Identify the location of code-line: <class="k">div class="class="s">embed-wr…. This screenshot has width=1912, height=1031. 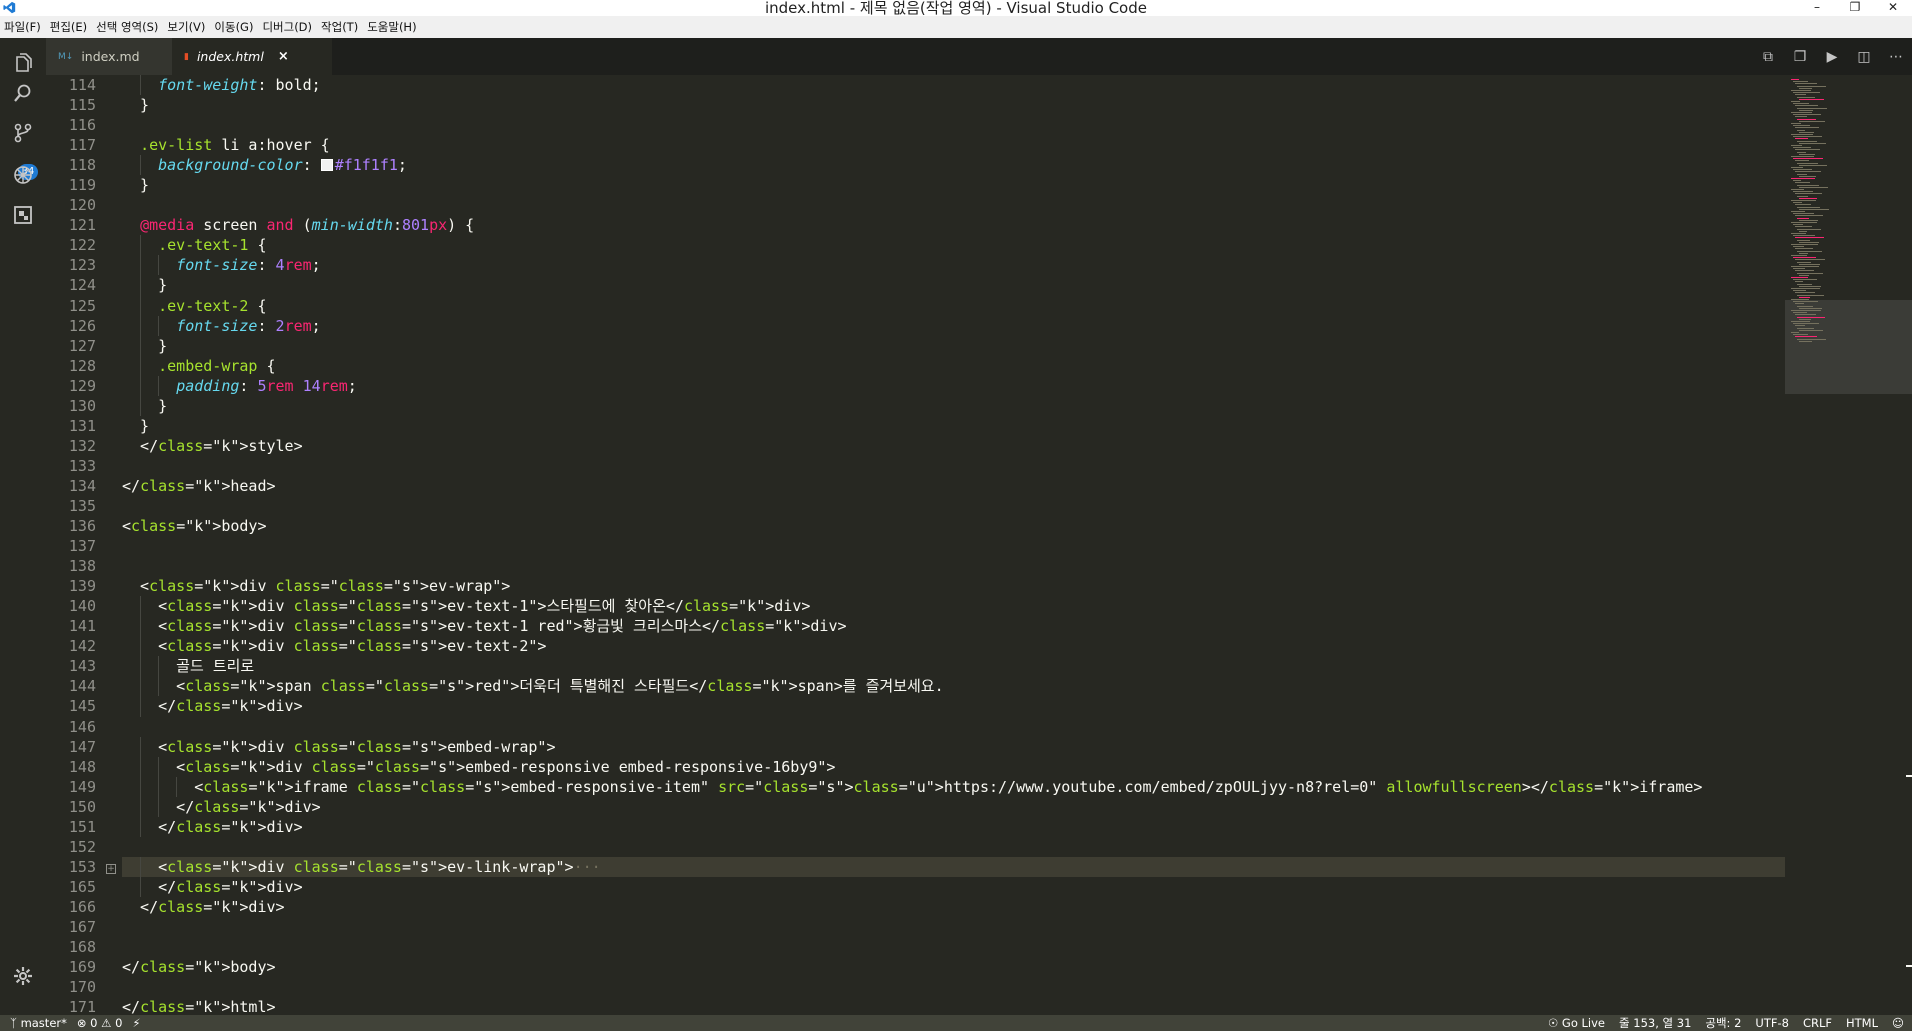
(975, 746).